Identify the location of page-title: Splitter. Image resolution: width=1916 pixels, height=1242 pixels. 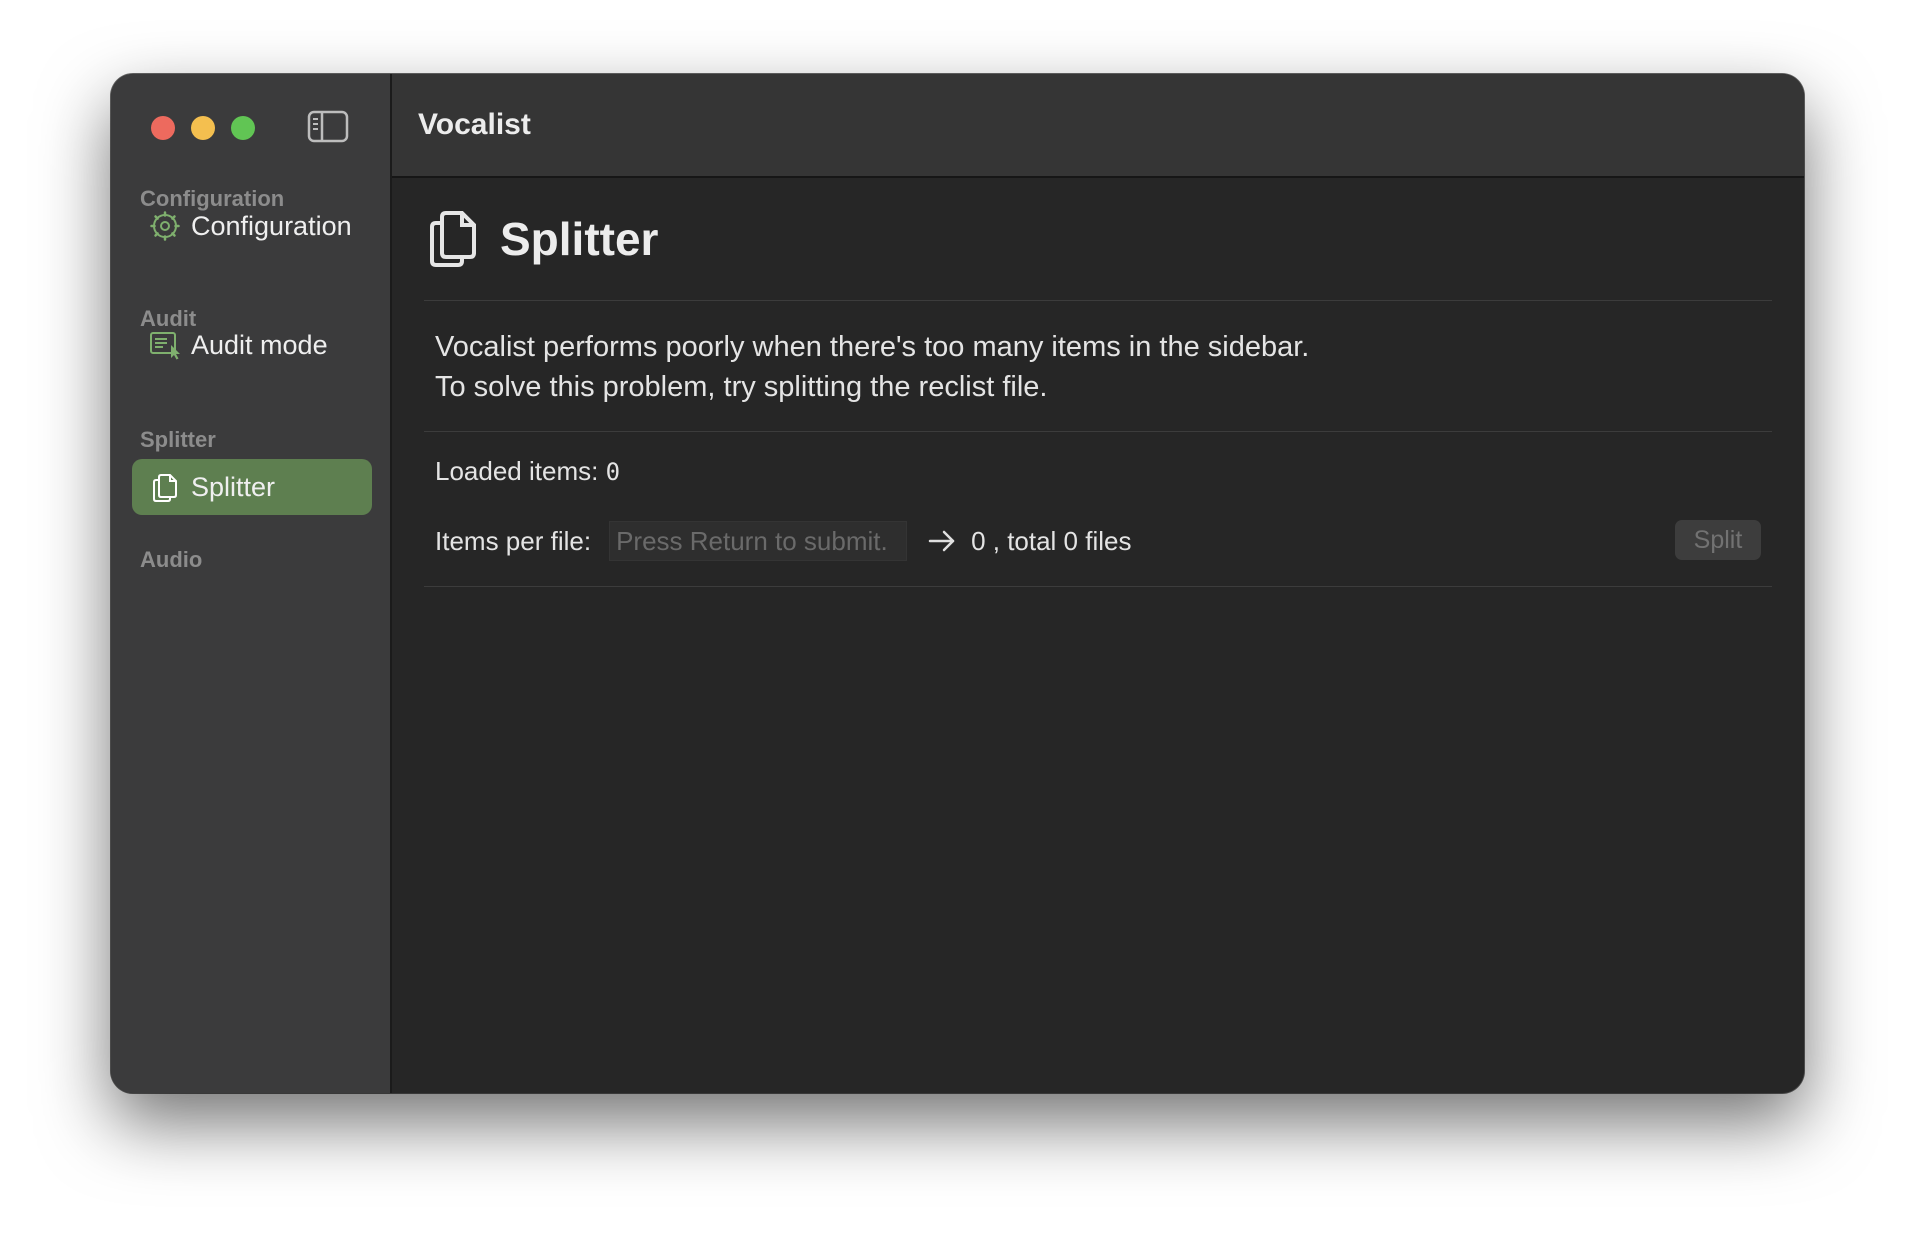
(579, 239).